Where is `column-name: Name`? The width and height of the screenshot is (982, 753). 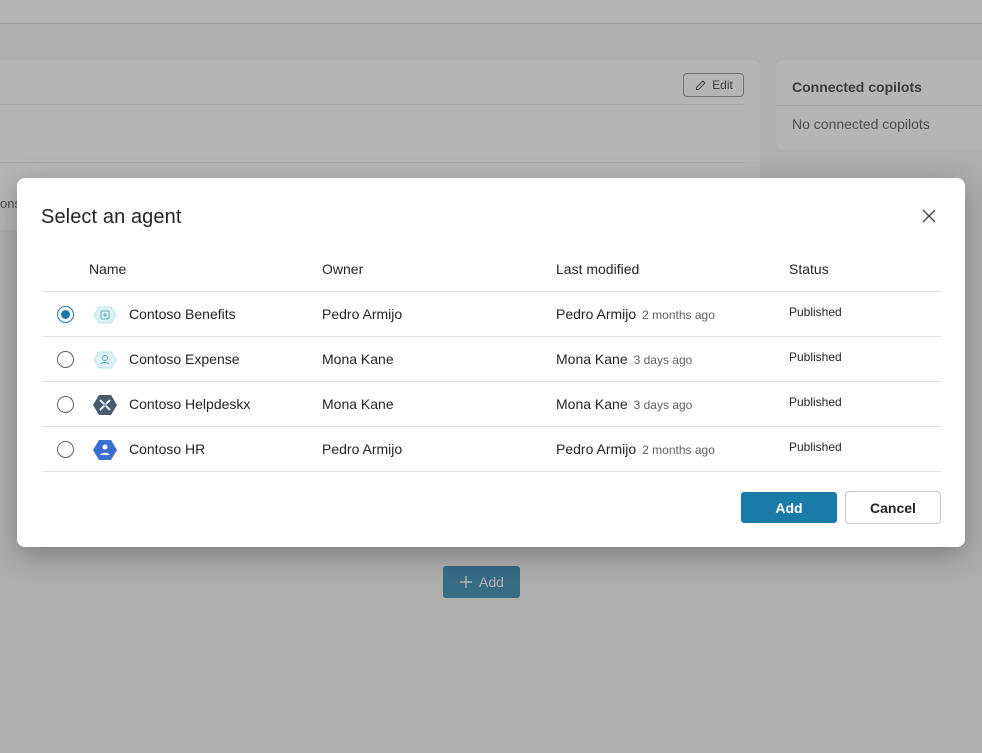 column-name: Name is located at coordinates (108, 269).